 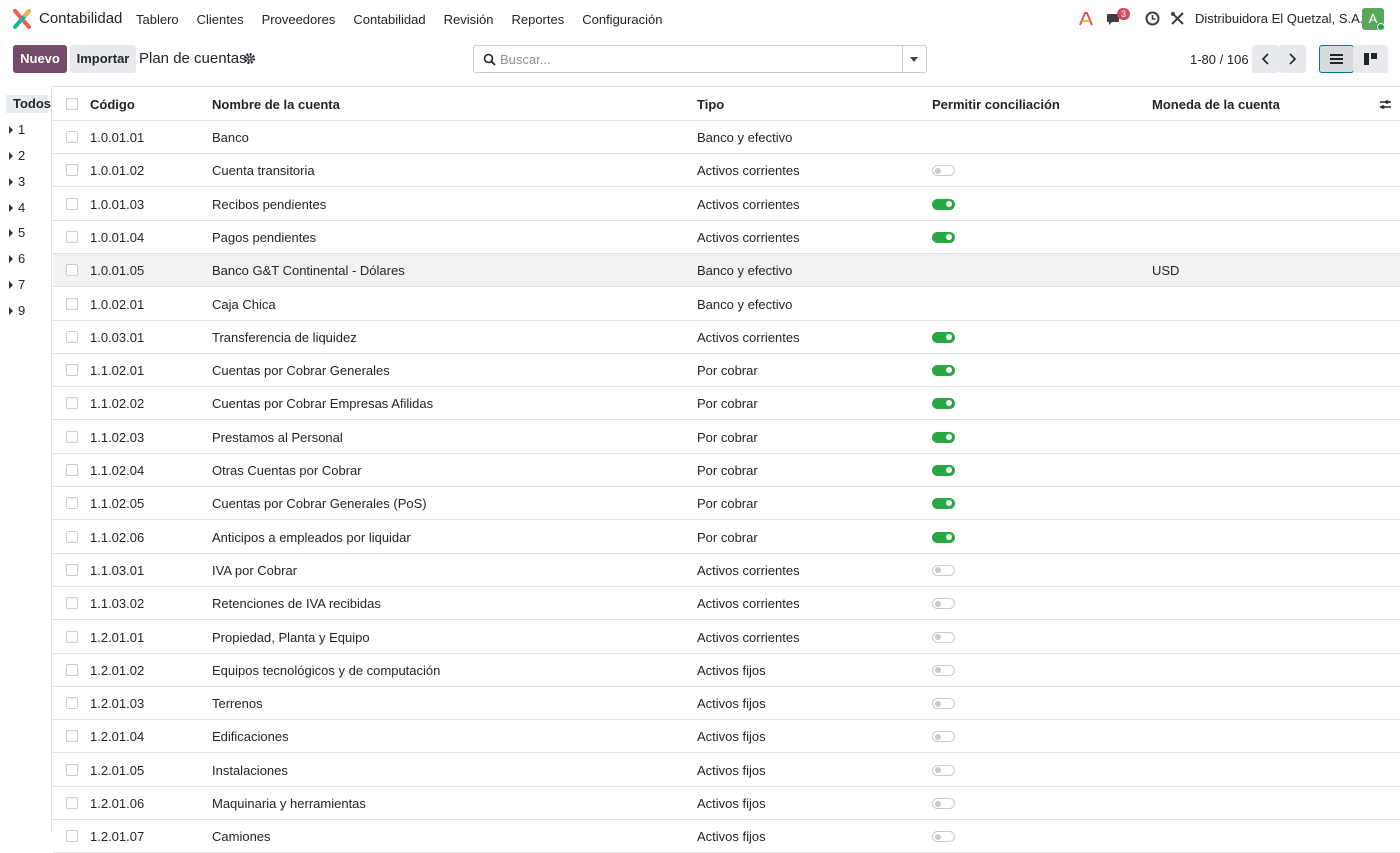 What do you see at coordinates (1292, 59) in the screenshot?
I see `pager-next-button` at bounding box center [1292, 59].